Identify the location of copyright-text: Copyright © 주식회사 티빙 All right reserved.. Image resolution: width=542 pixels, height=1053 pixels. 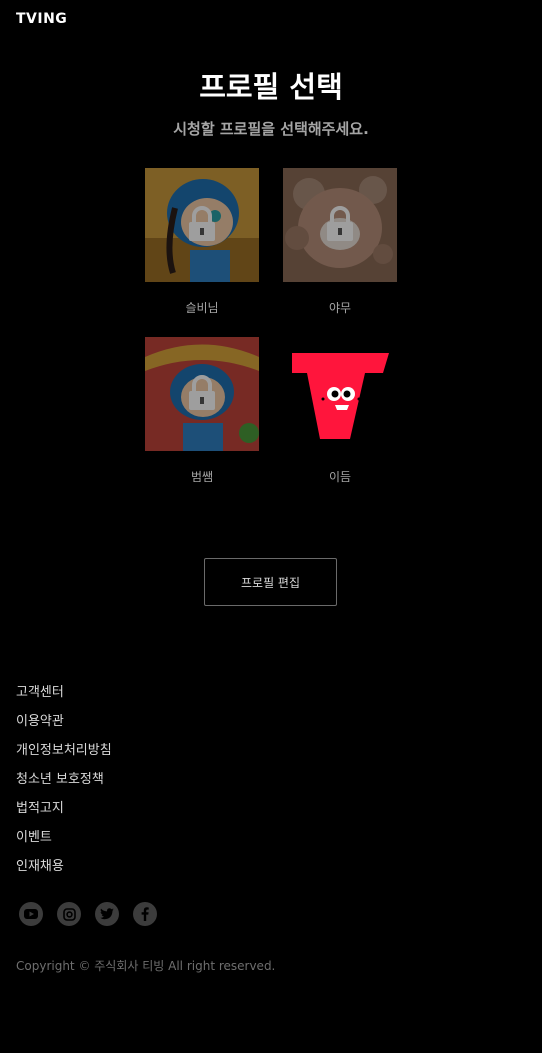
(146, 966).